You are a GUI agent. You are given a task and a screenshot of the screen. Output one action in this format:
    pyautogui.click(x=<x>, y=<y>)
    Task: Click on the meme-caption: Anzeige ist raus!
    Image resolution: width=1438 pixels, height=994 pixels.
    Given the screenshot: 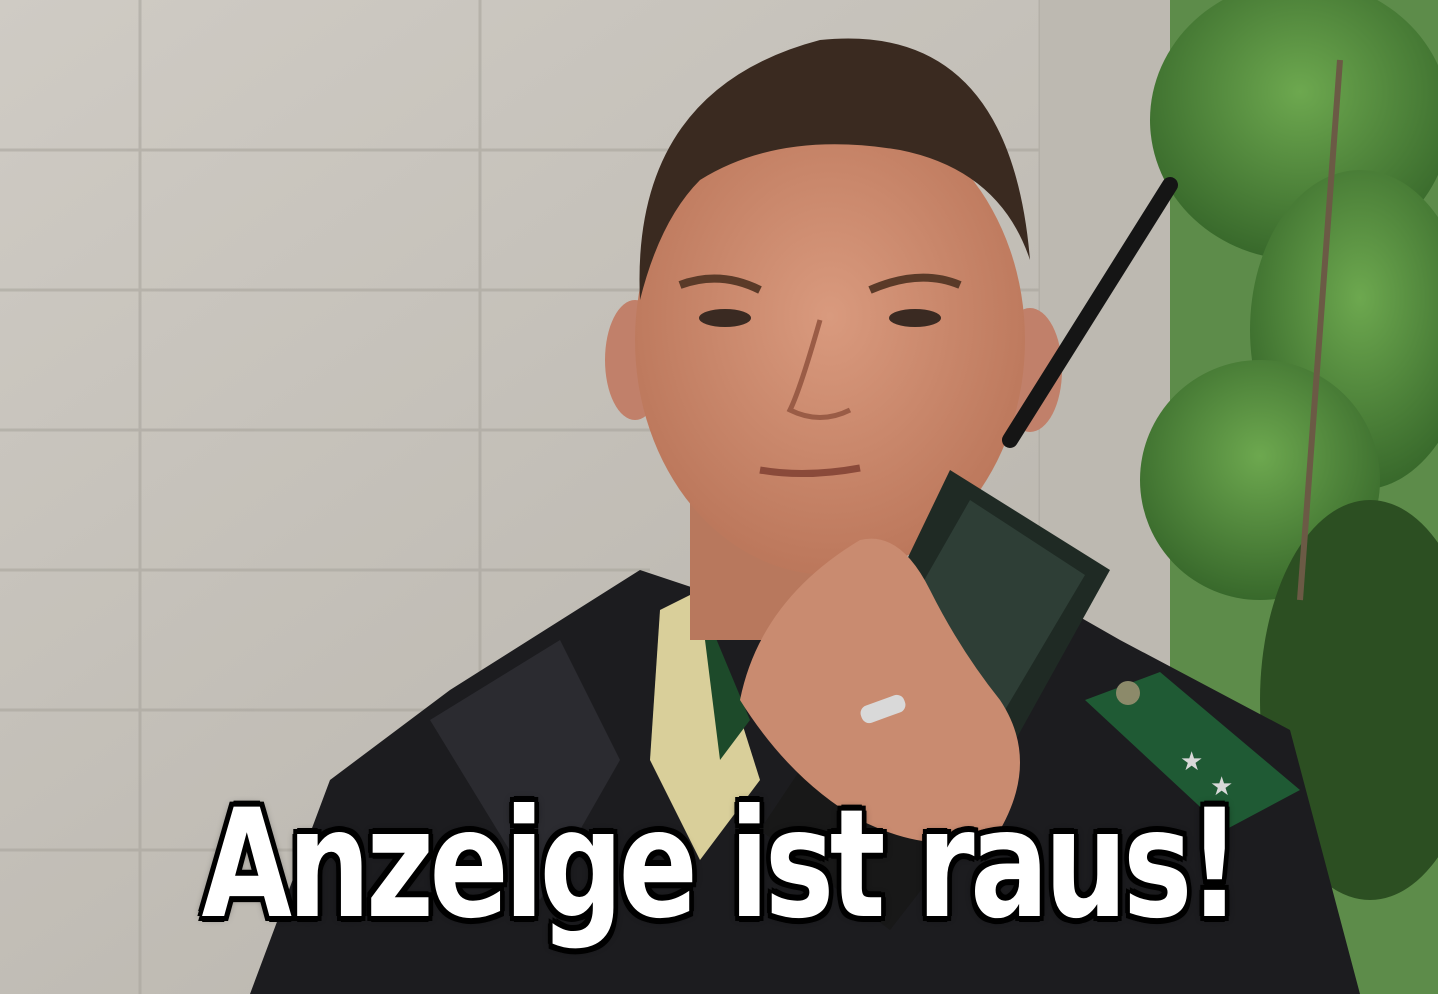 What is the action you would take?
    pyautogui.click(x=721, y=865)
    